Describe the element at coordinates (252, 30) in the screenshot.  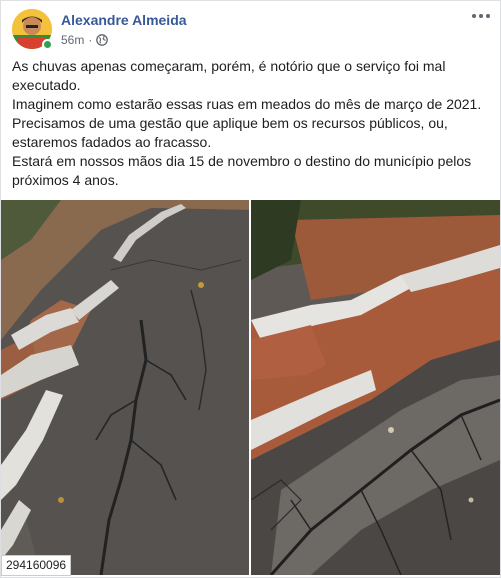
I see `post-header: Alexandre Almeida 56m ·` at that location.